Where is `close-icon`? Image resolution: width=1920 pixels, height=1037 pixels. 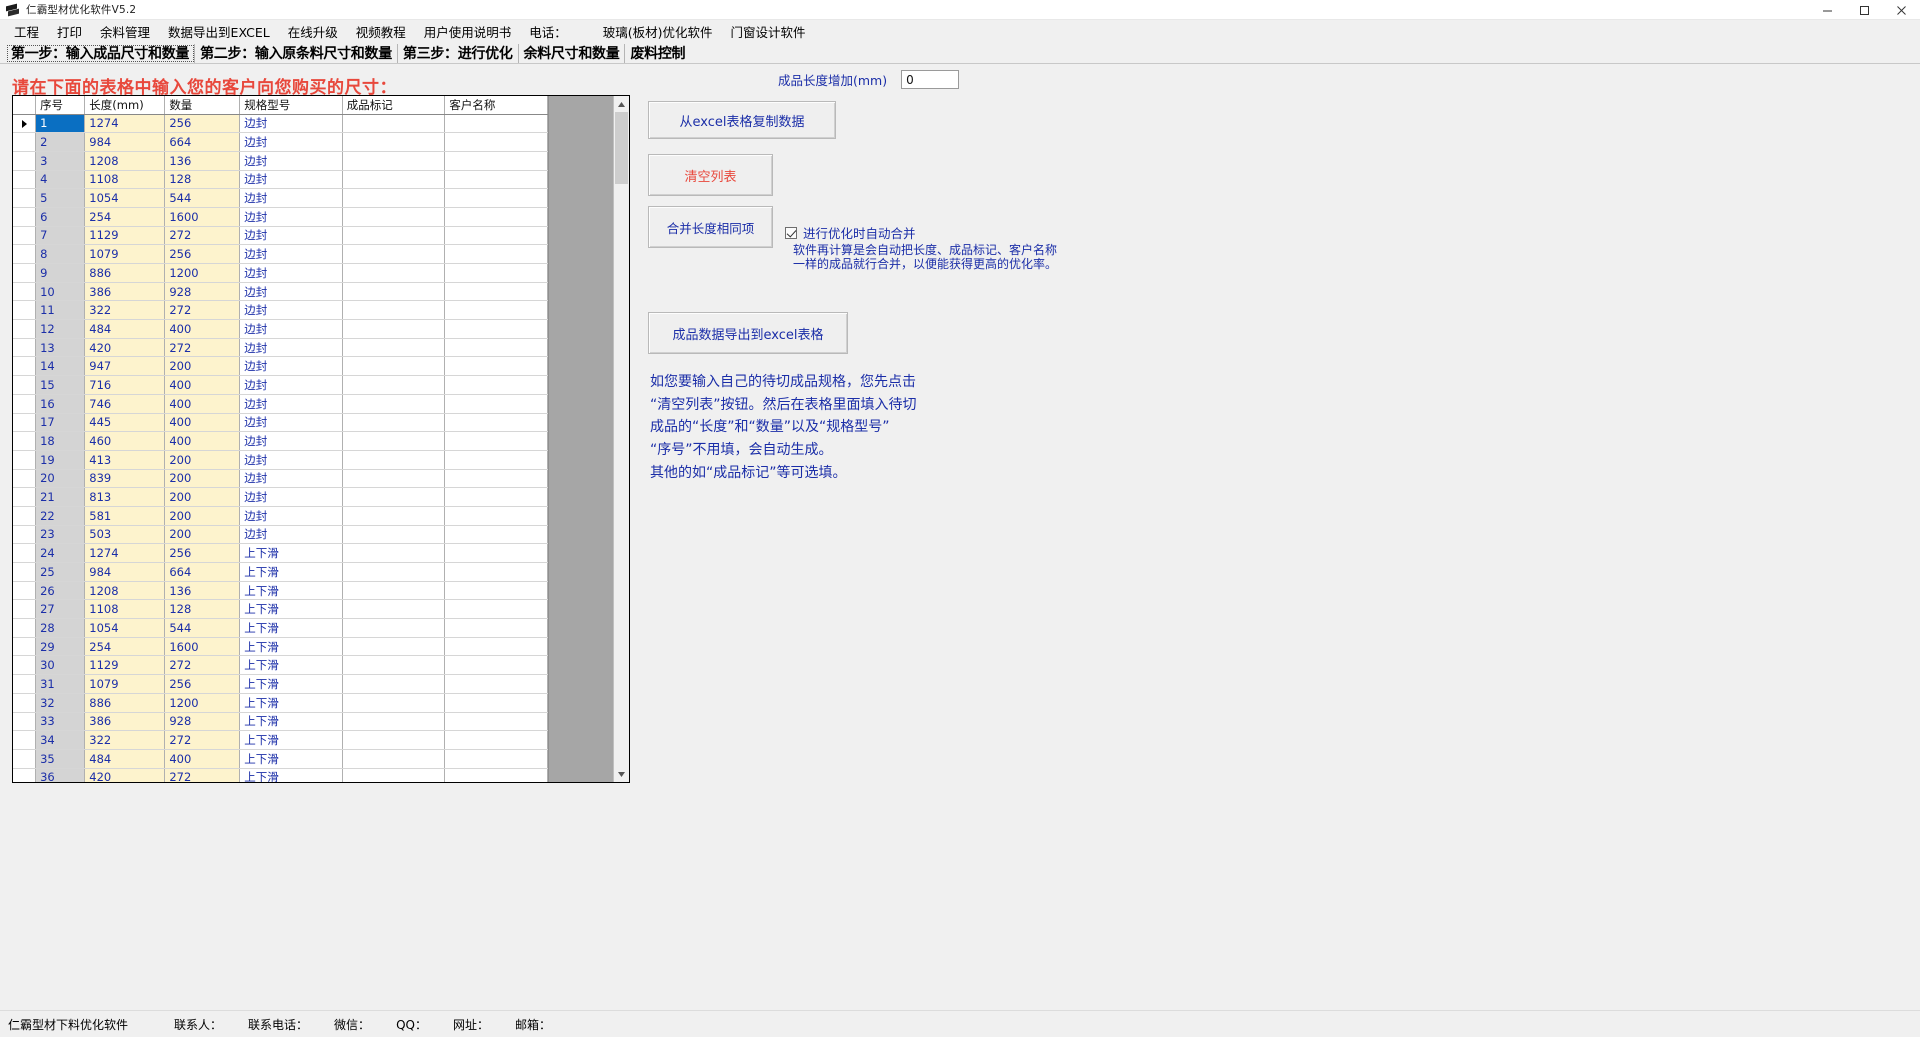
close-icon is located at coordinates (1901, 10).